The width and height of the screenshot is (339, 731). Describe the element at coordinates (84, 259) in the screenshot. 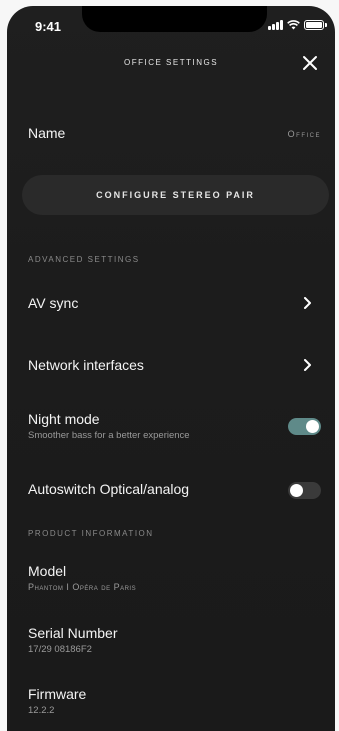

I see `advanced-settings-heading: ADVANCED SETTINGS` at that location.